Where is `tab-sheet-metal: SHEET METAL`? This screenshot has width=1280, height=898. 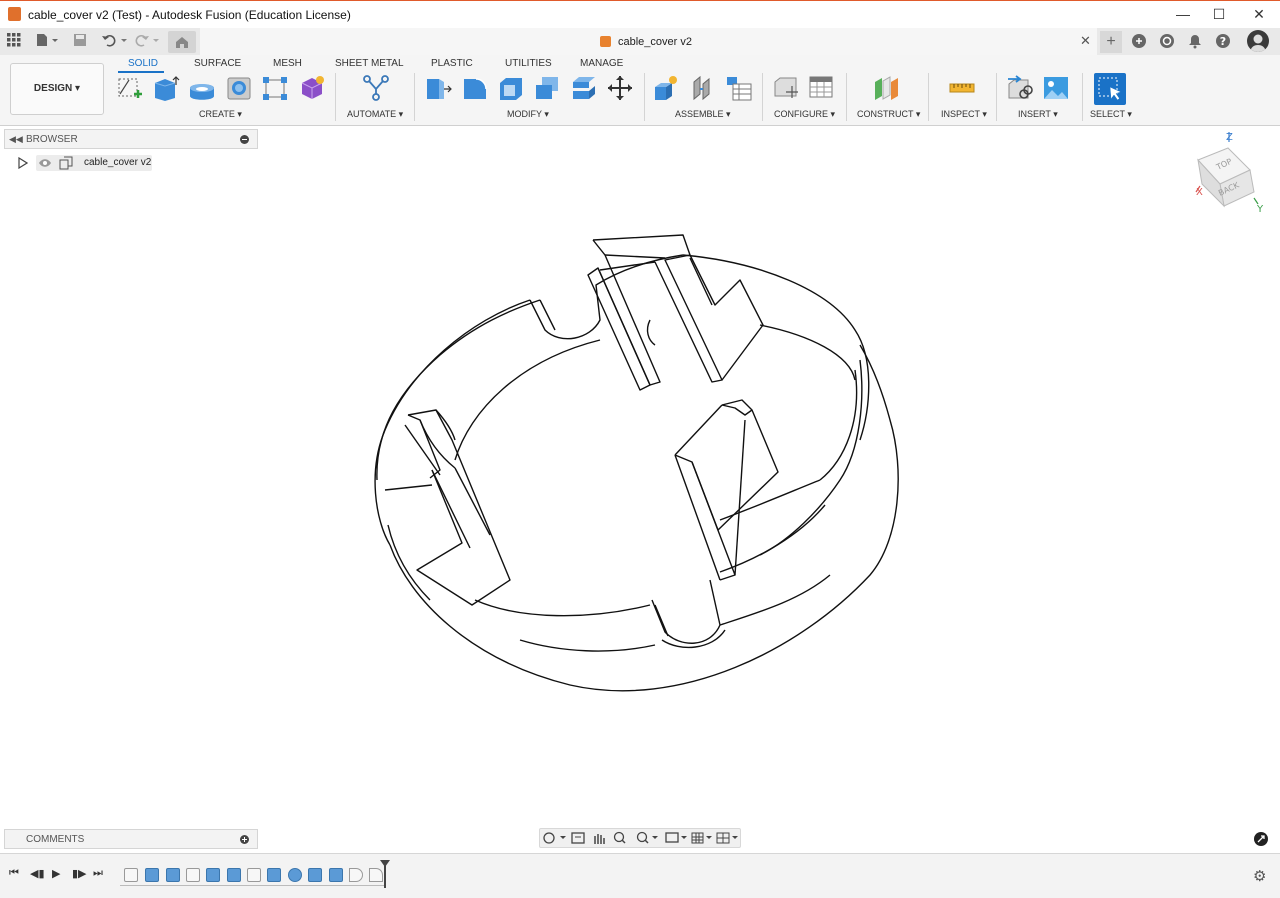
tab-sheet-metal: SHEET METAL is located at coordinates (369, 63).